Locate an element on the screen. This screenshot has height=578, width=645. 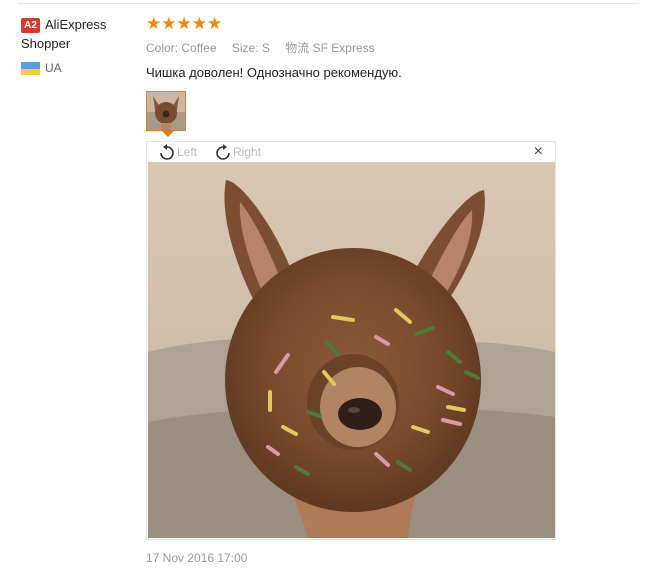
size-label: Size: is located at coordinates (245, 48).